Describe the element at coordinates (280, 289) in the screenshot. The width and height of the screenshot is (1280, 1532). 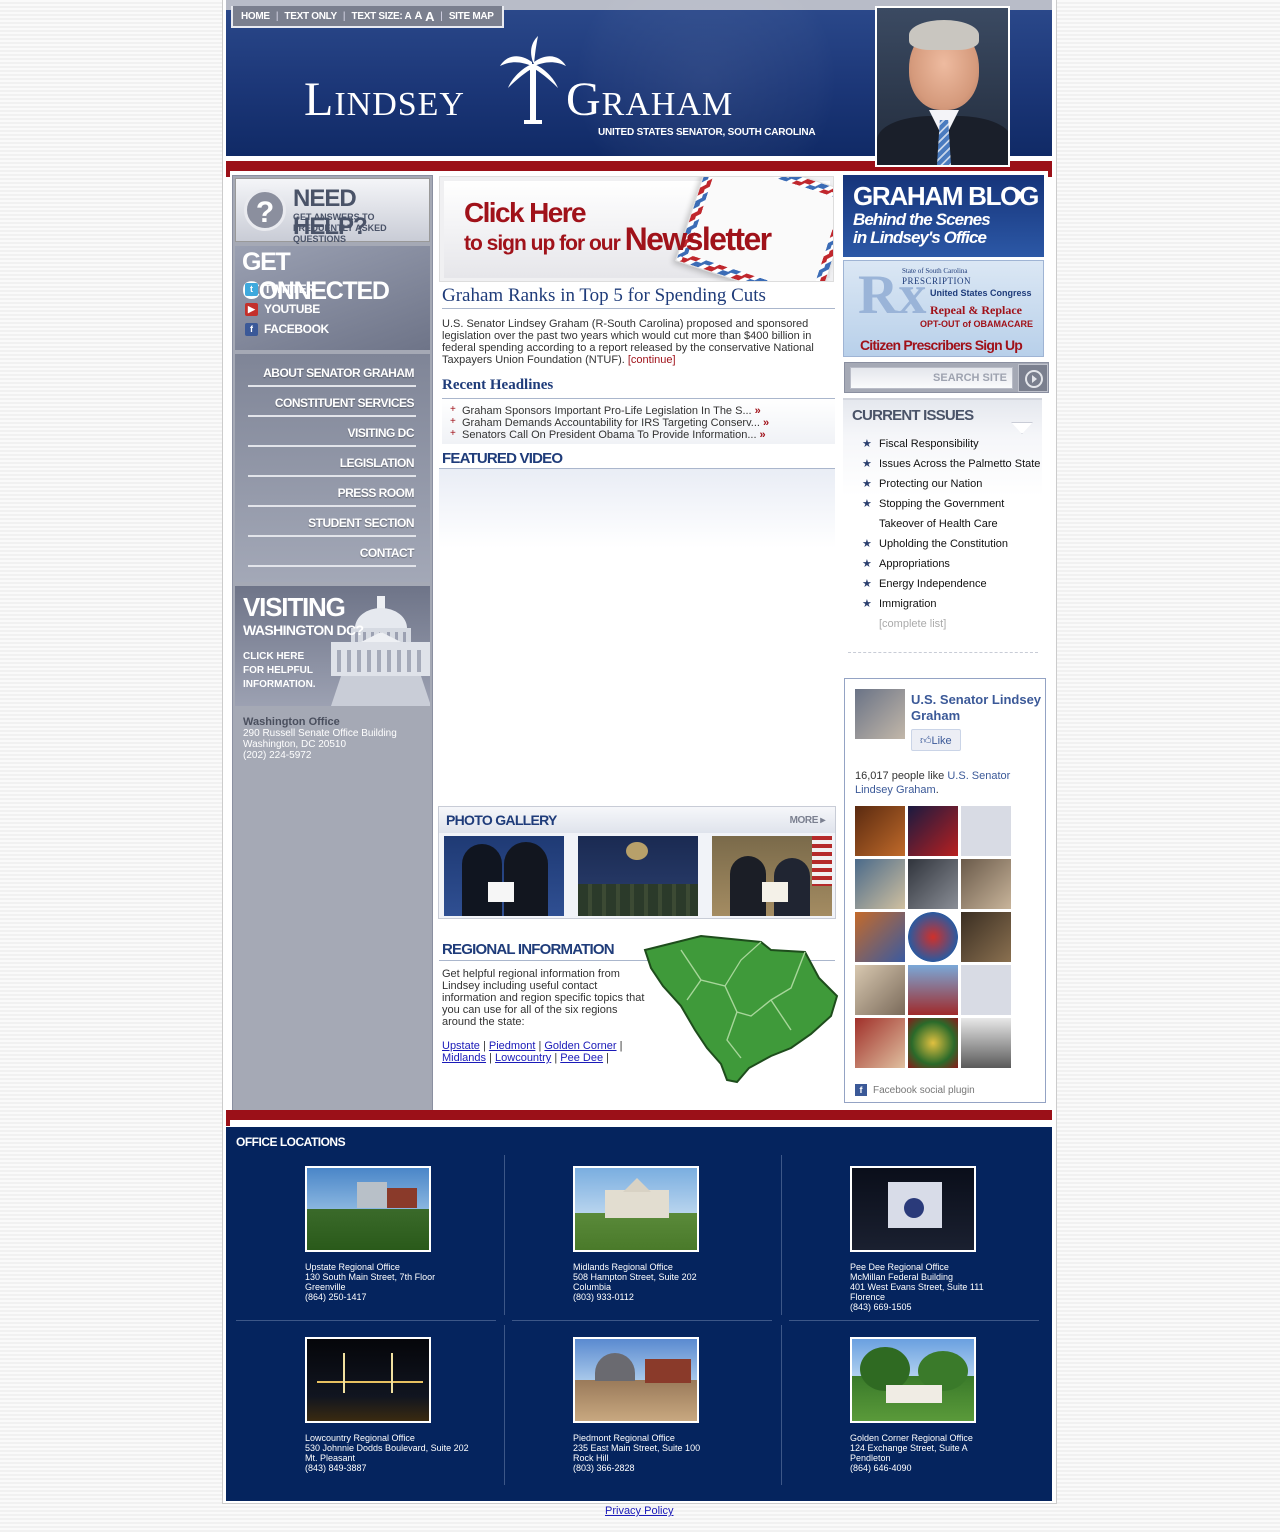
I see `twitter-link: t TWITTER` at that location.